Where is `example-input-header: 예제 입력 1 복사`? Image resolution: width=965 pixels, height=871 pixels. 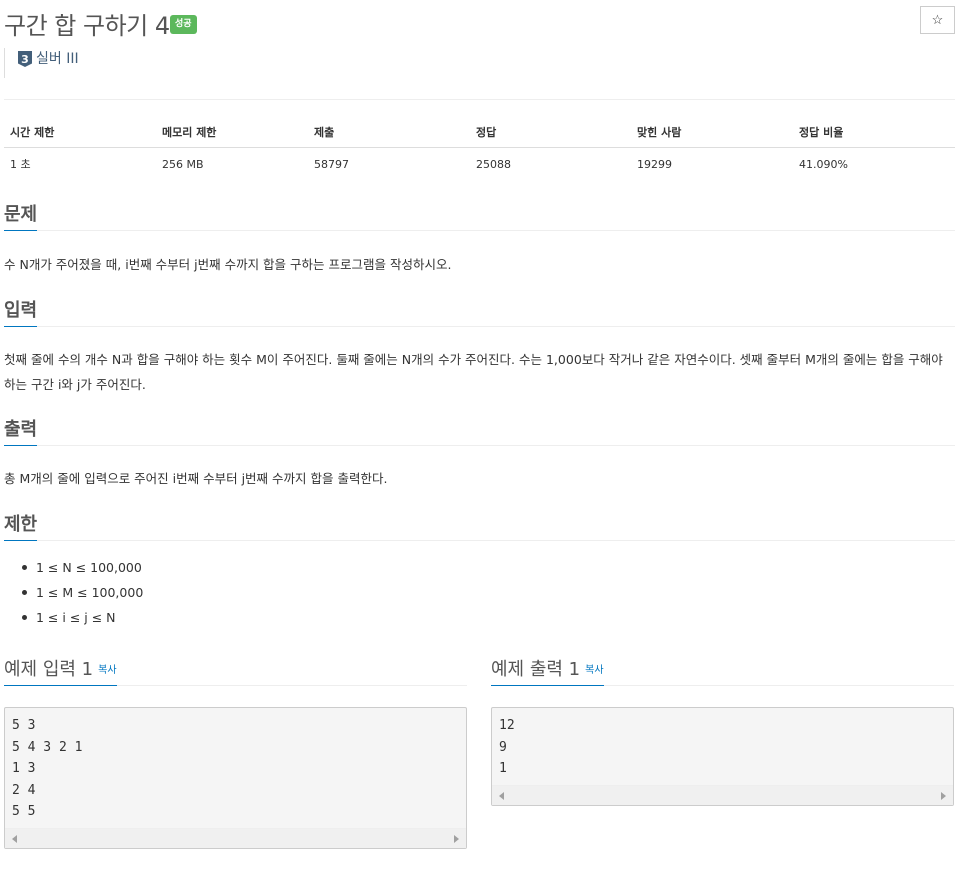
example-input-header: 예제 입력 1 복사 is located at coordinates (235, 670).